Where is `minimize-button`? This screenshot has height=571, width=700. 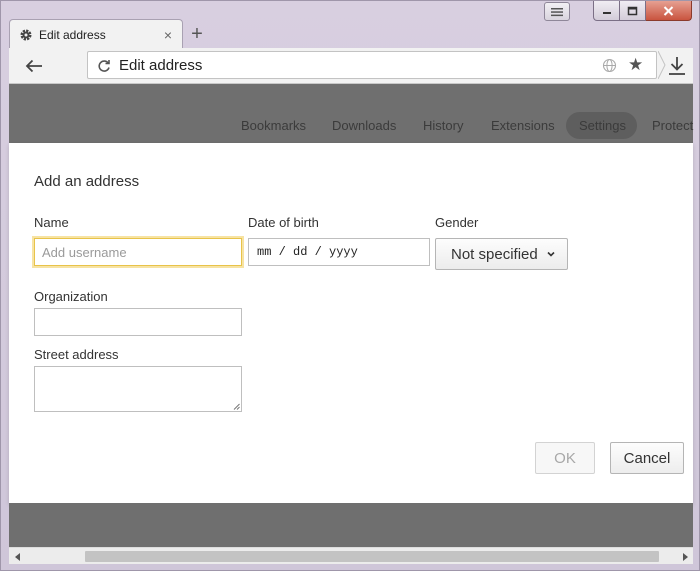 minimize-button is located at coordinates (606, 11).